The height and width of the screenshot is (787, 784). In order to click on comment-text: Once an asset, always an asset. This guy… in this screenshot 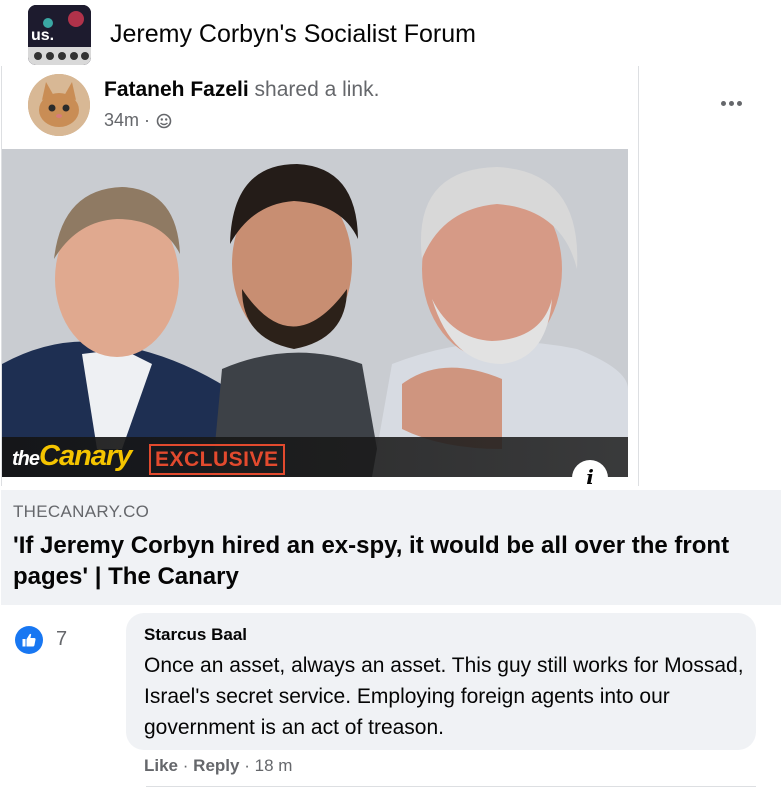, I will do `click(444, 696)`.